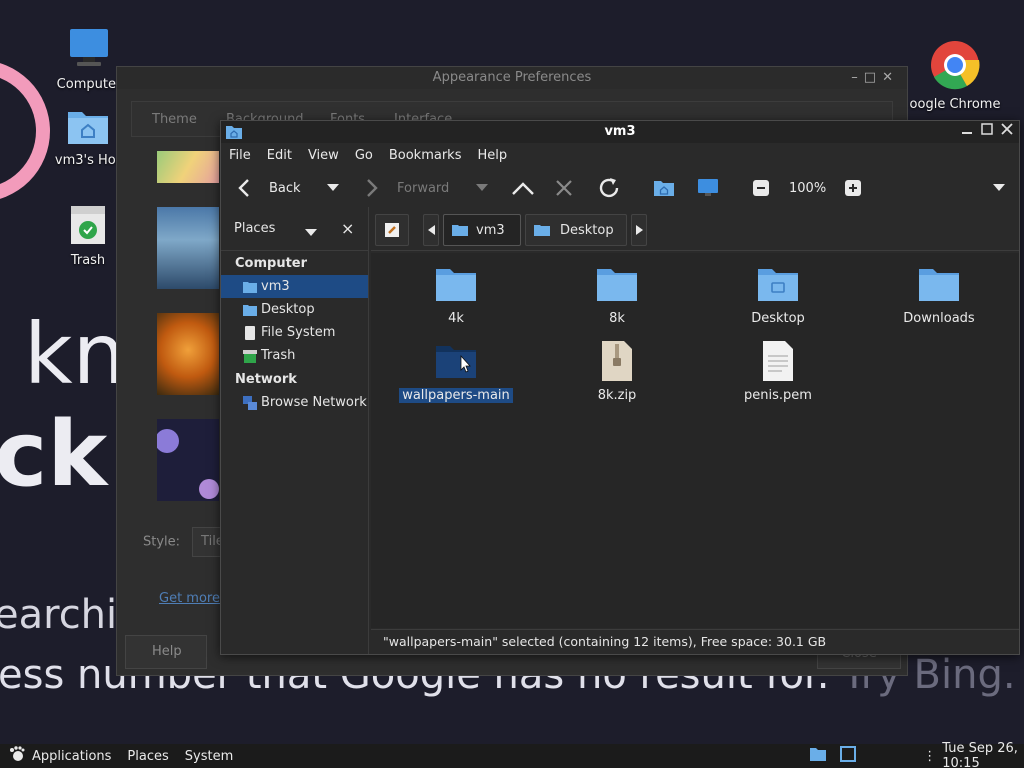  What do you see at coordinates (423, 188) in the screenshot?
I see `forward-label: Forward` at bounding box center [423, 188].